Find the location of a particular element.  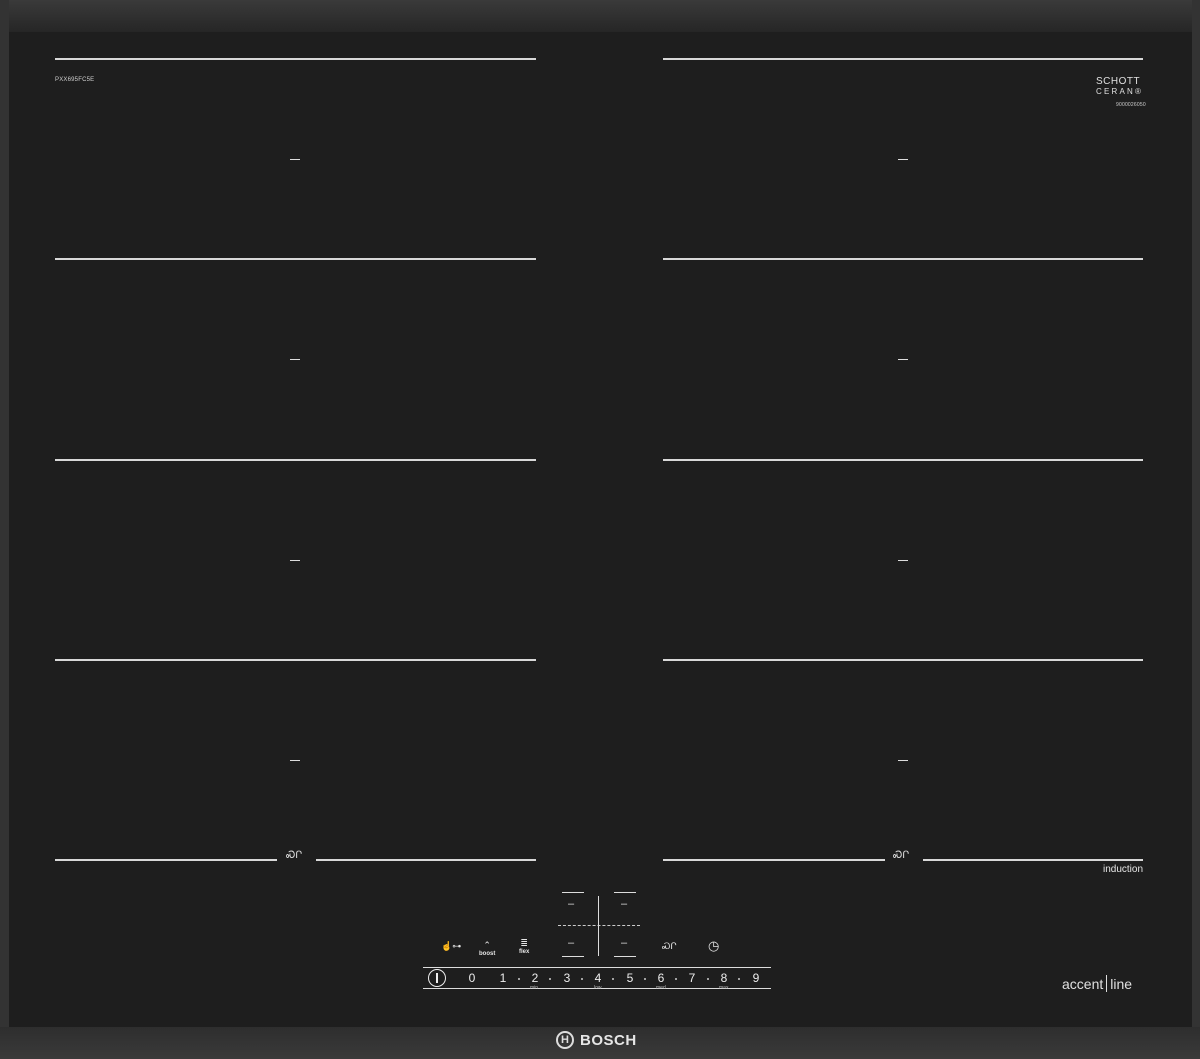

slider-level-5: 5 is located at coordinates (630, 978).